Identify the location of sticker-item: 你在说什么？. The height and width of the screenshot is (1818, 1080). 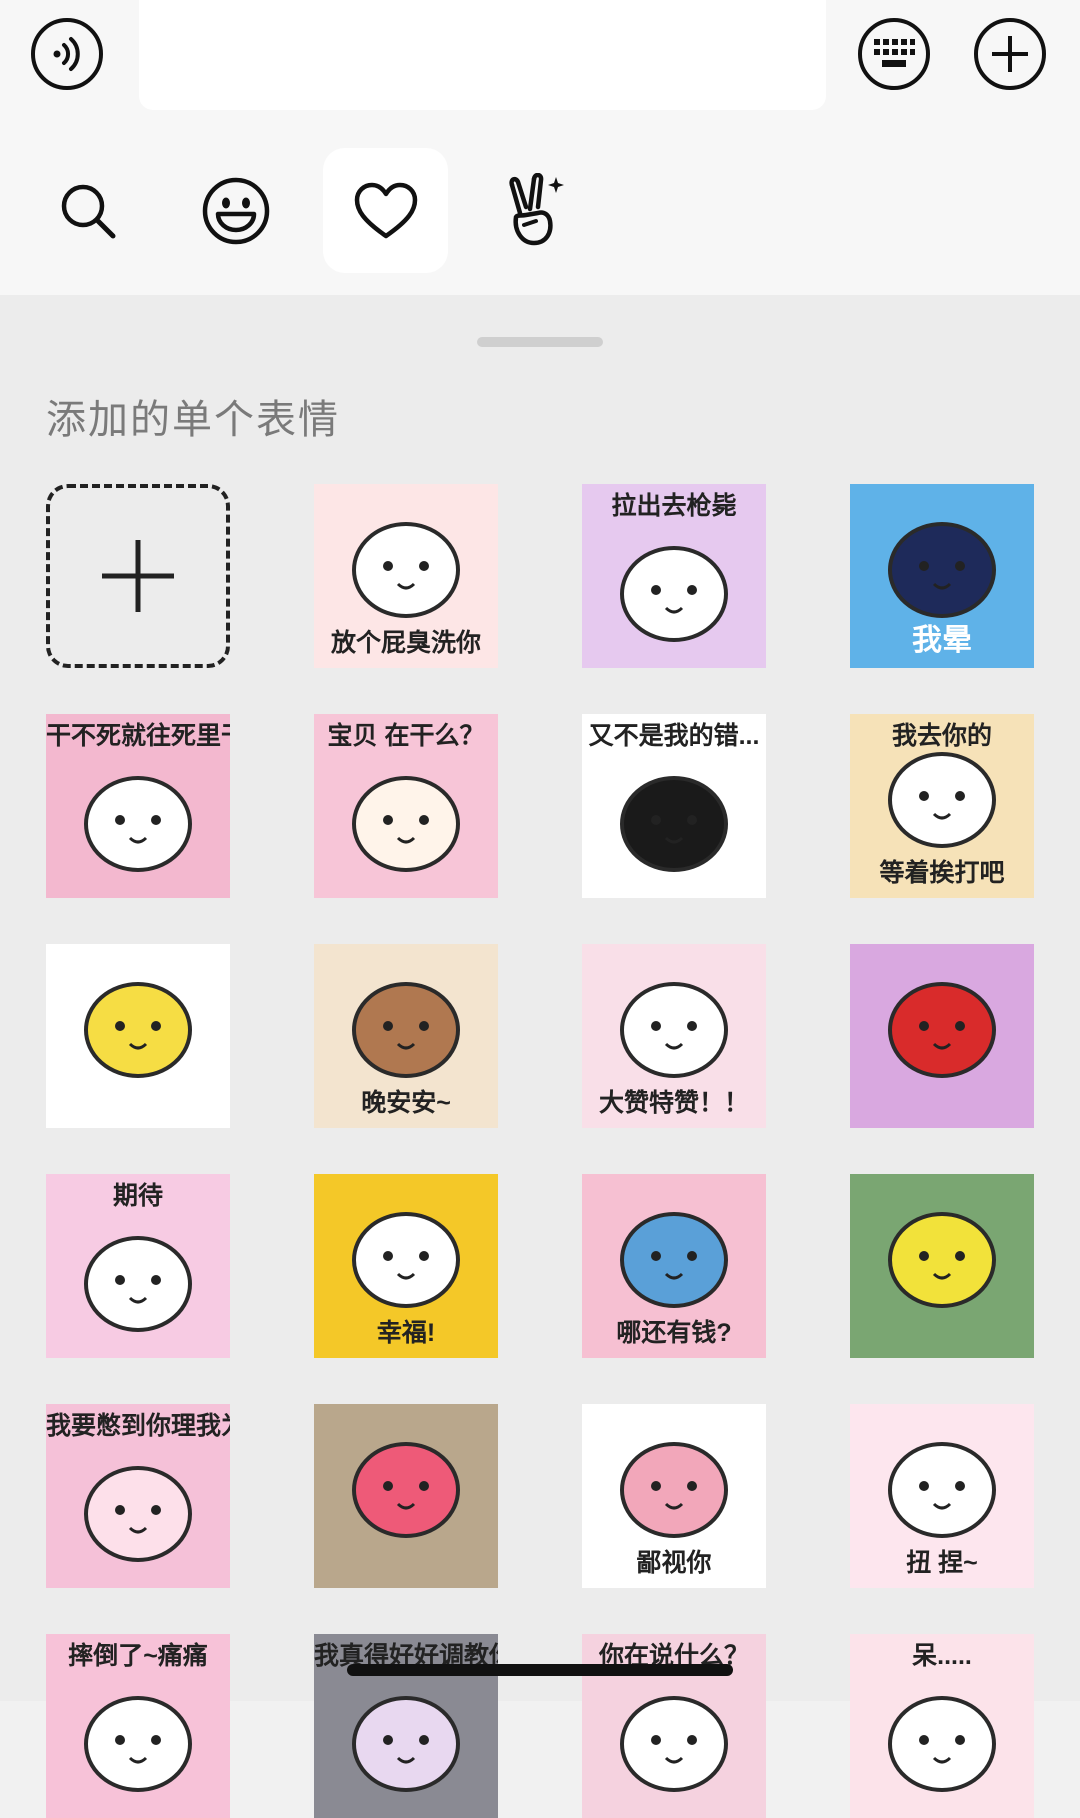
(674, 1726).